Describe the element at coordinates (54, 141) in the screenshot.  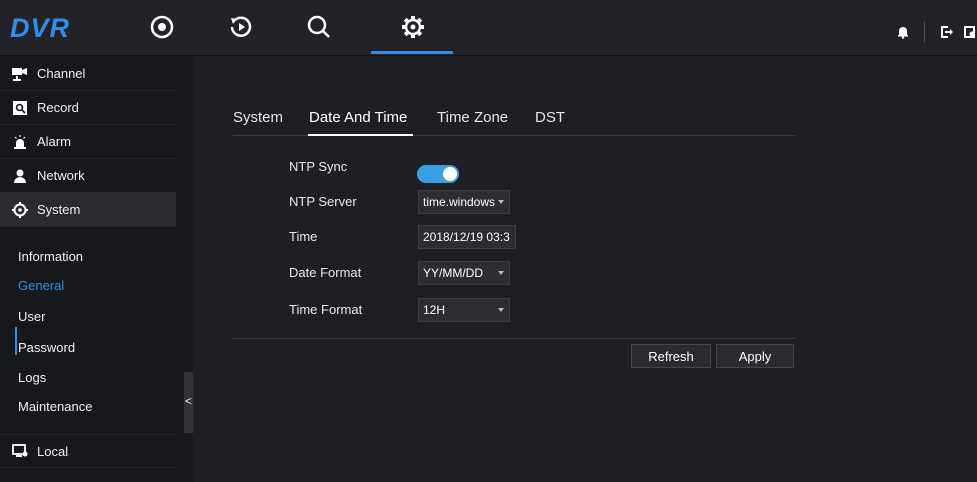
I see `sidebar-item-label: Alarm` at that location.